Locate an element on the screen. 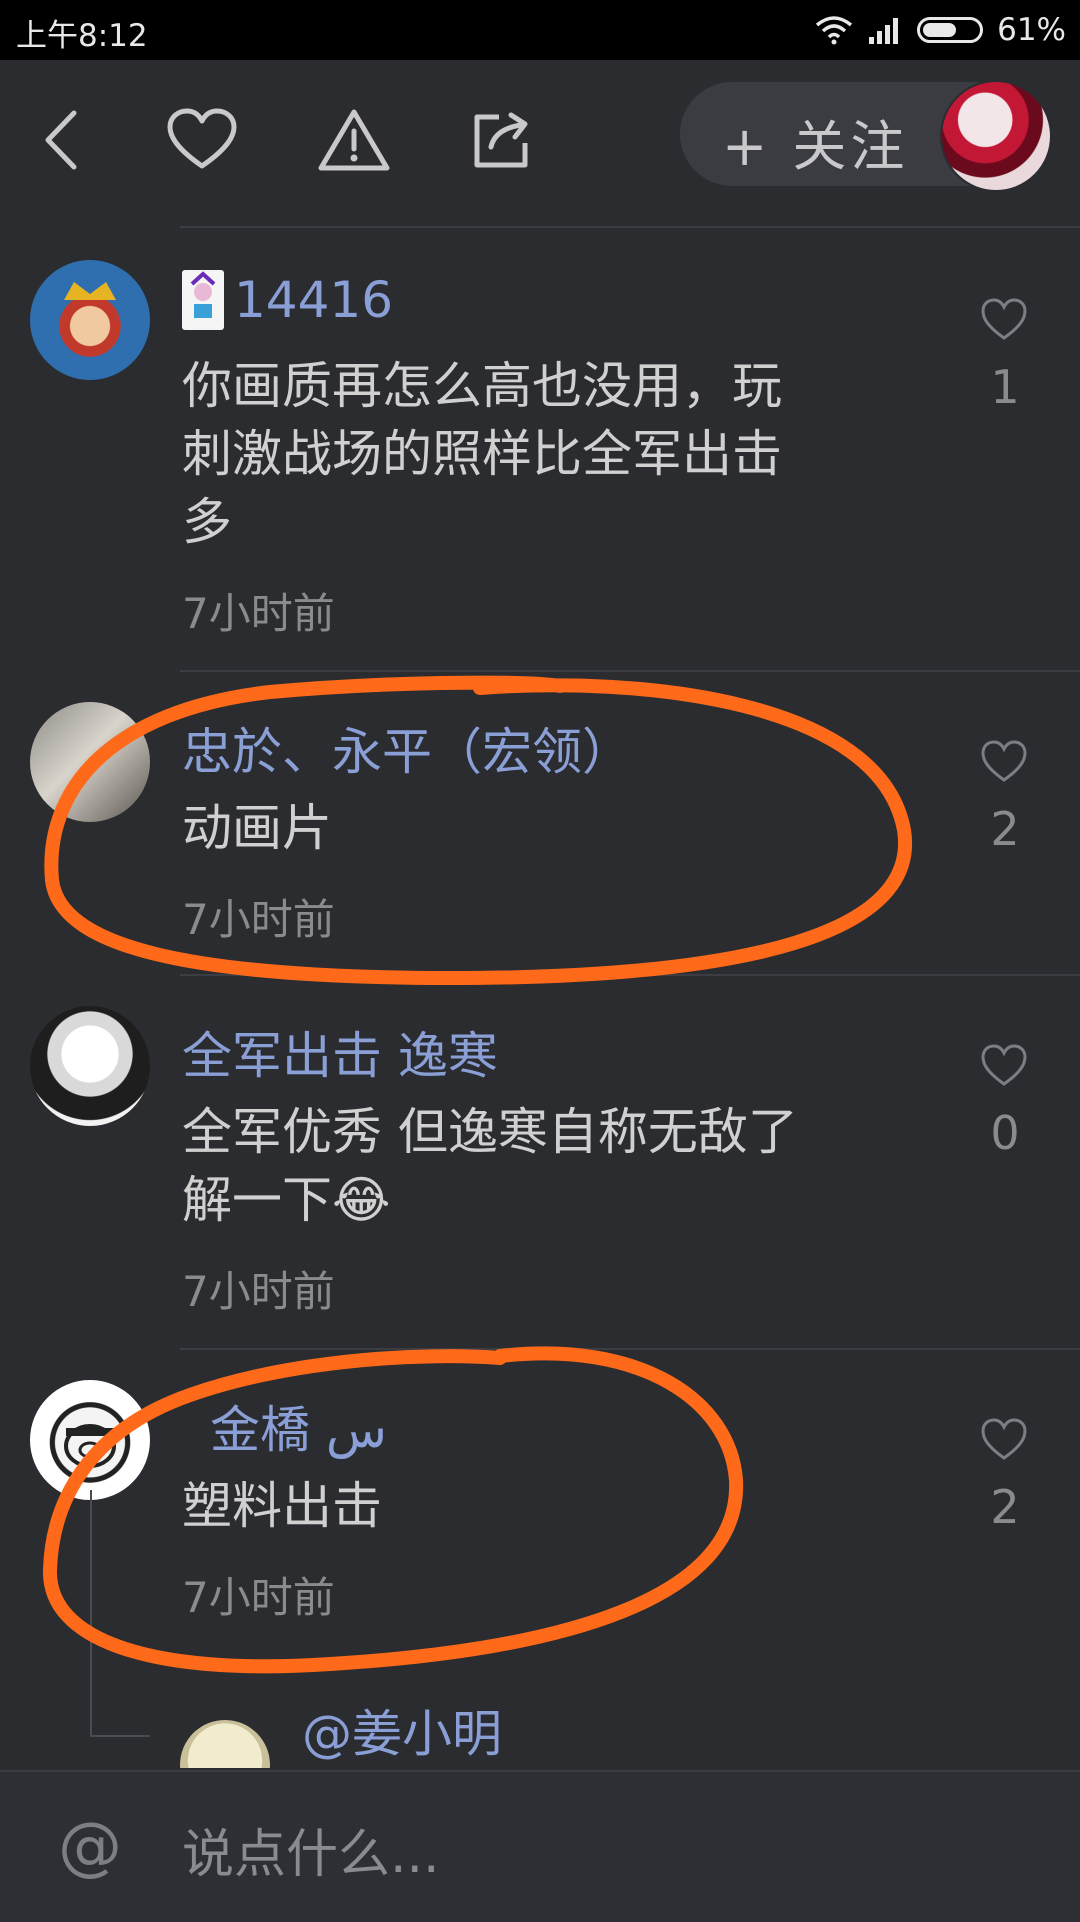 This screenshot has width=1080, height=1922. header-divider is located at coordinates (630, 227).